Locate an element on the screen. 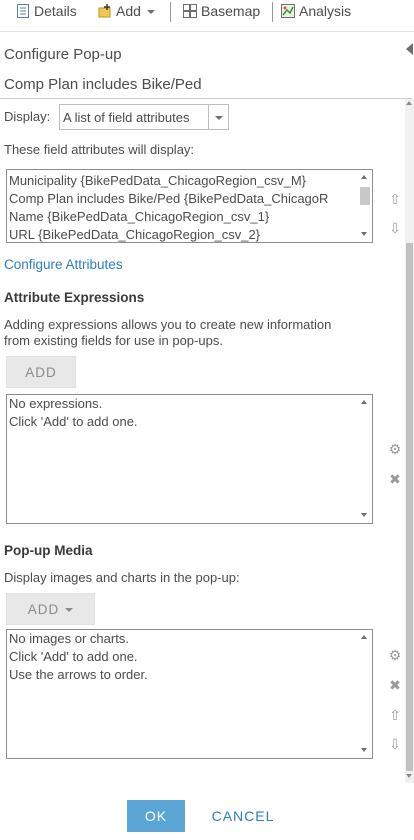  analysis-map-icon is located at coordinates (288, 11).